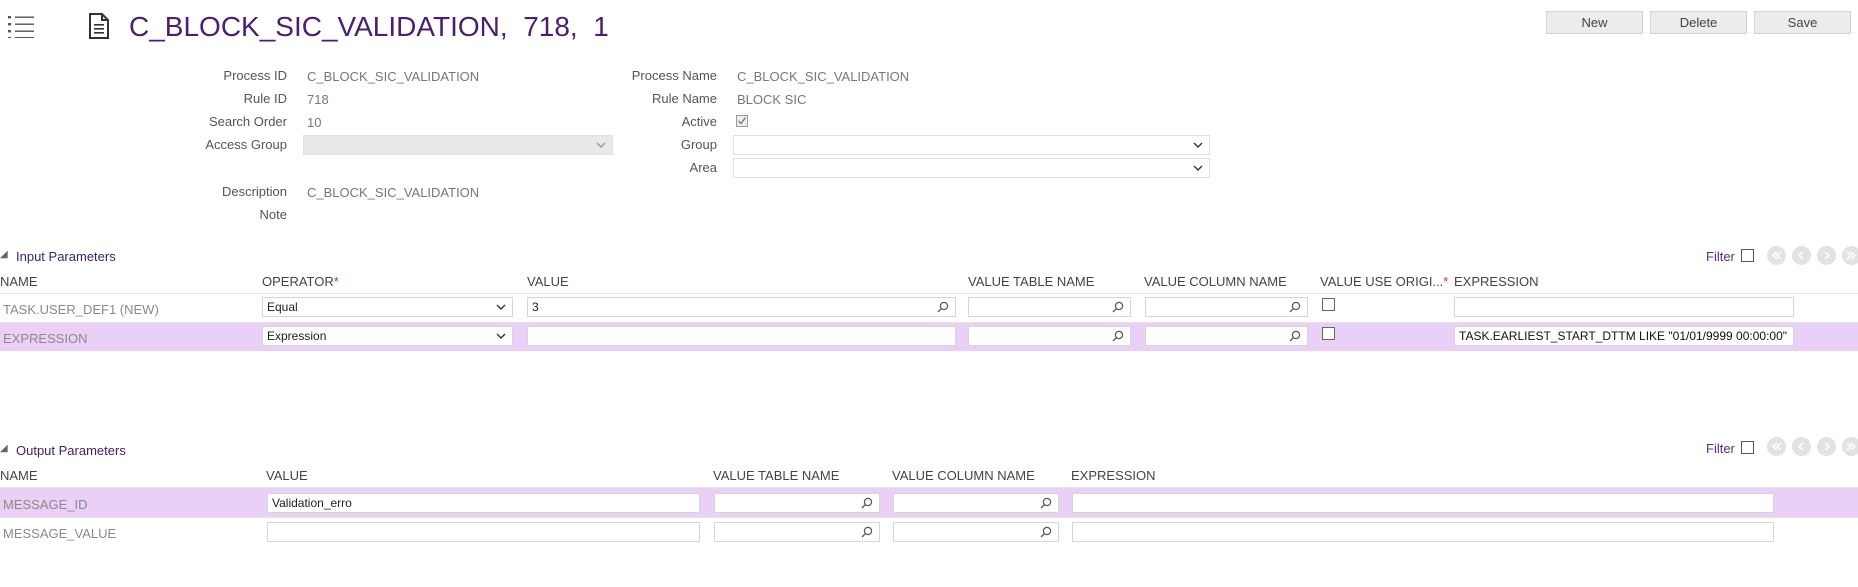 The image size is (1858, 587). What do you see at coordinates (297, 336) in the screenshot?
I see `operator-value: Expression` at bounding box center [297, 336].